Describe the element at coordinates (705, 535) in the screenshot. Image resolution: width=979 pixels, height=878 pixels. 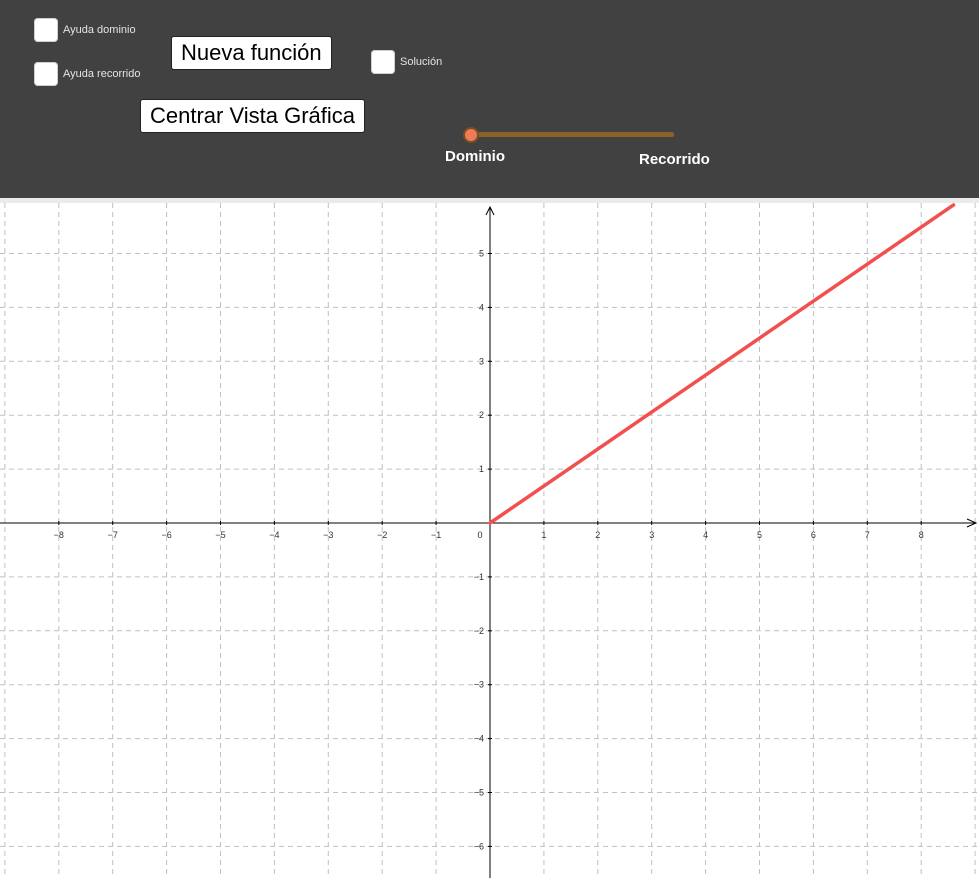
I see `x-tick-label: 4` at that location.